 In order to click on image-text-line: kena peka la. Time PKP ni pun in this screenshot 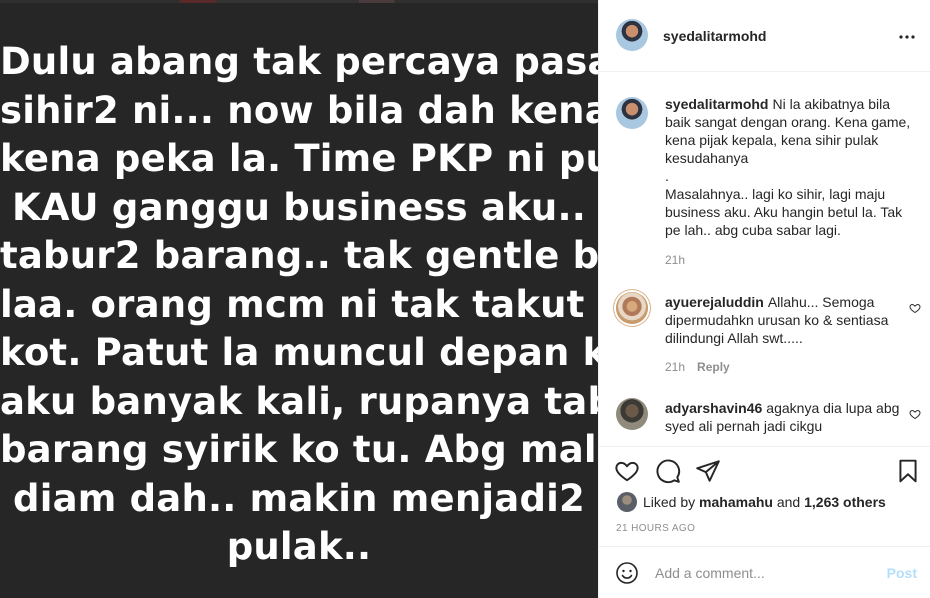, I will do `click(299, 158)`.